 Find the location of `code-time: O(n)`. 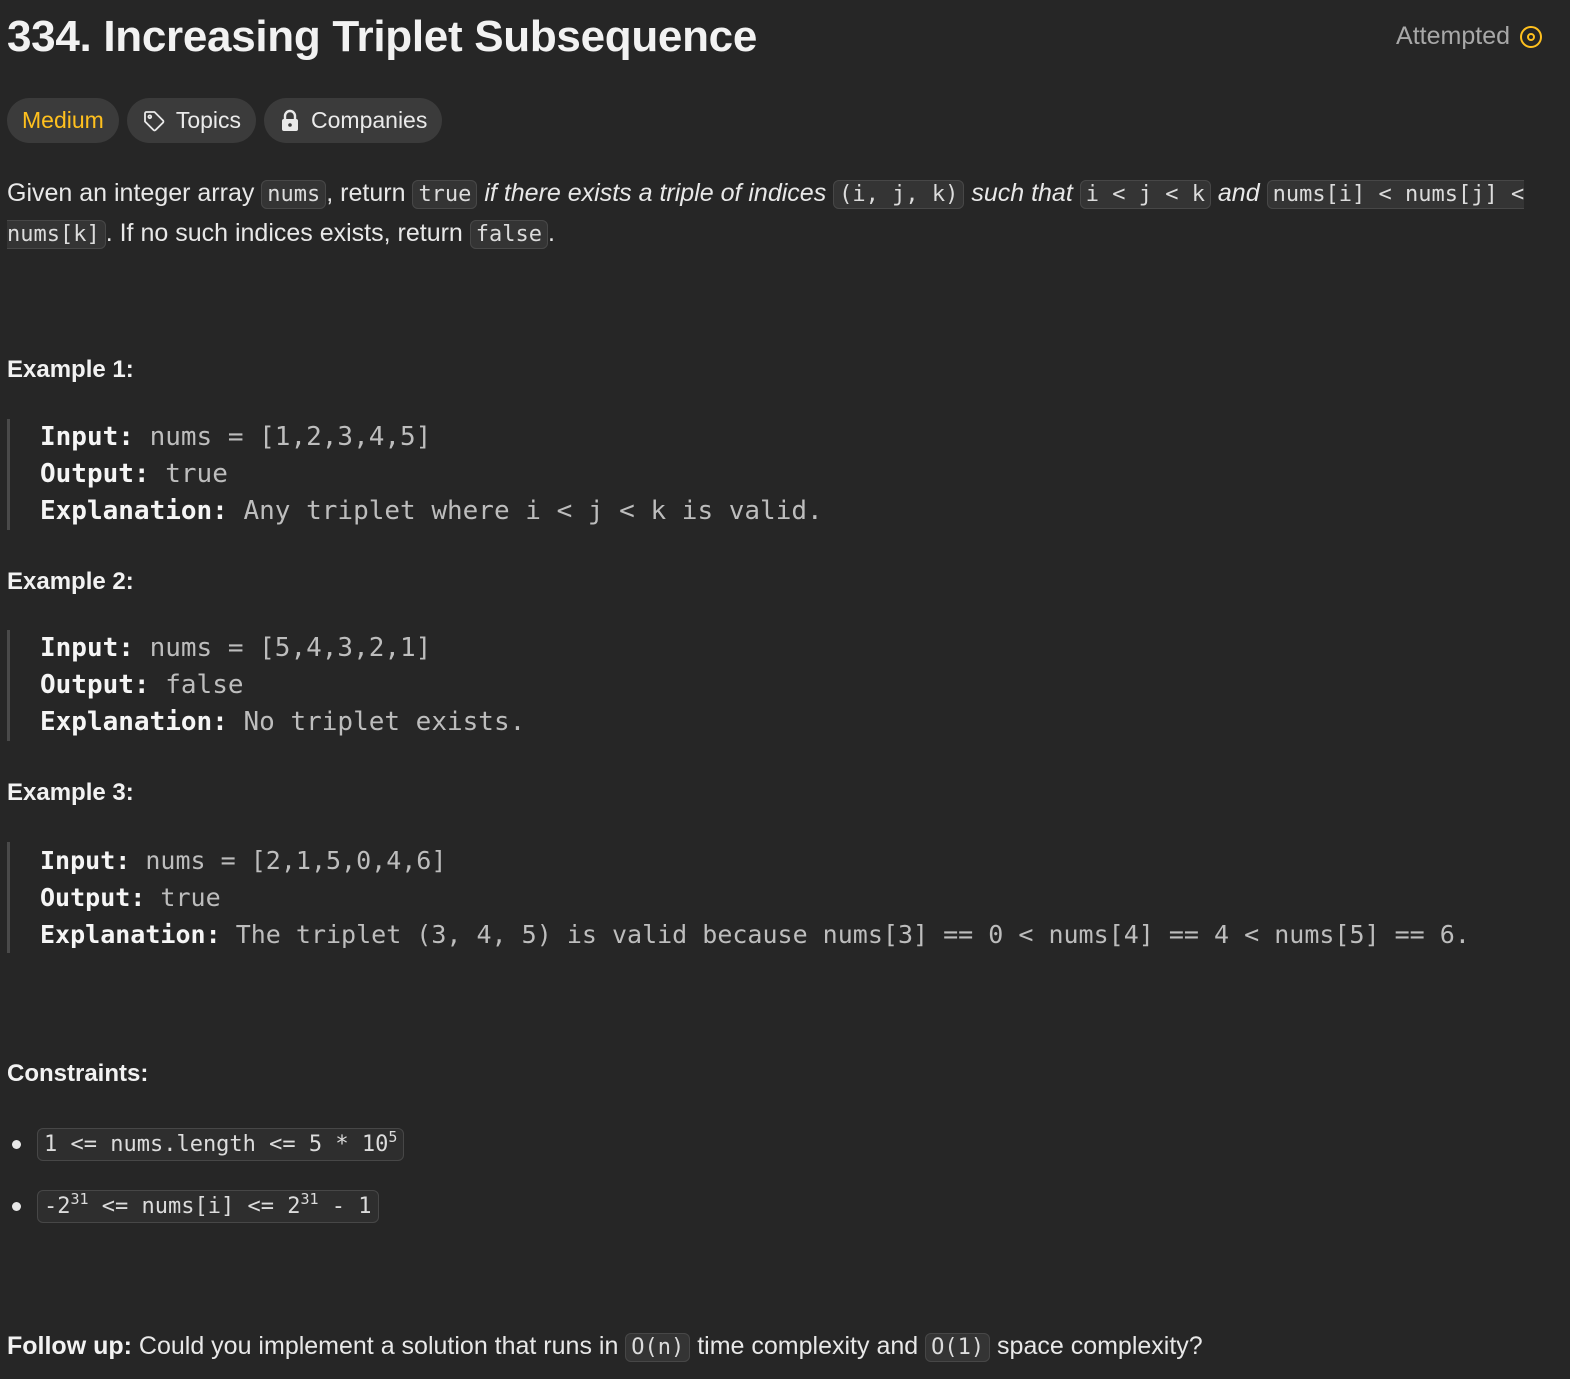

code-time: O(n) is located at coordinates (658, 1347).